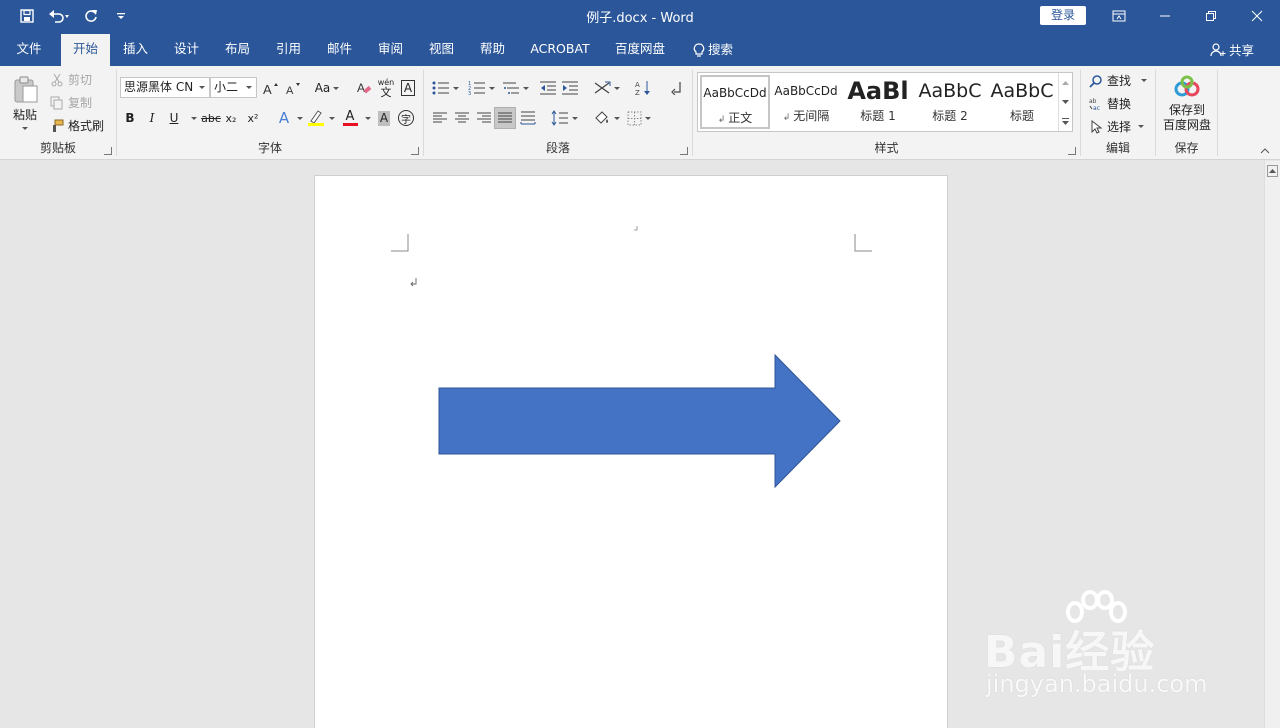 This screenshot has height=728, width=1280. Describe the element at coordinates (165, 87) in the screenshot. I see `font-family-combo: 思源黑体 CN` at that location.